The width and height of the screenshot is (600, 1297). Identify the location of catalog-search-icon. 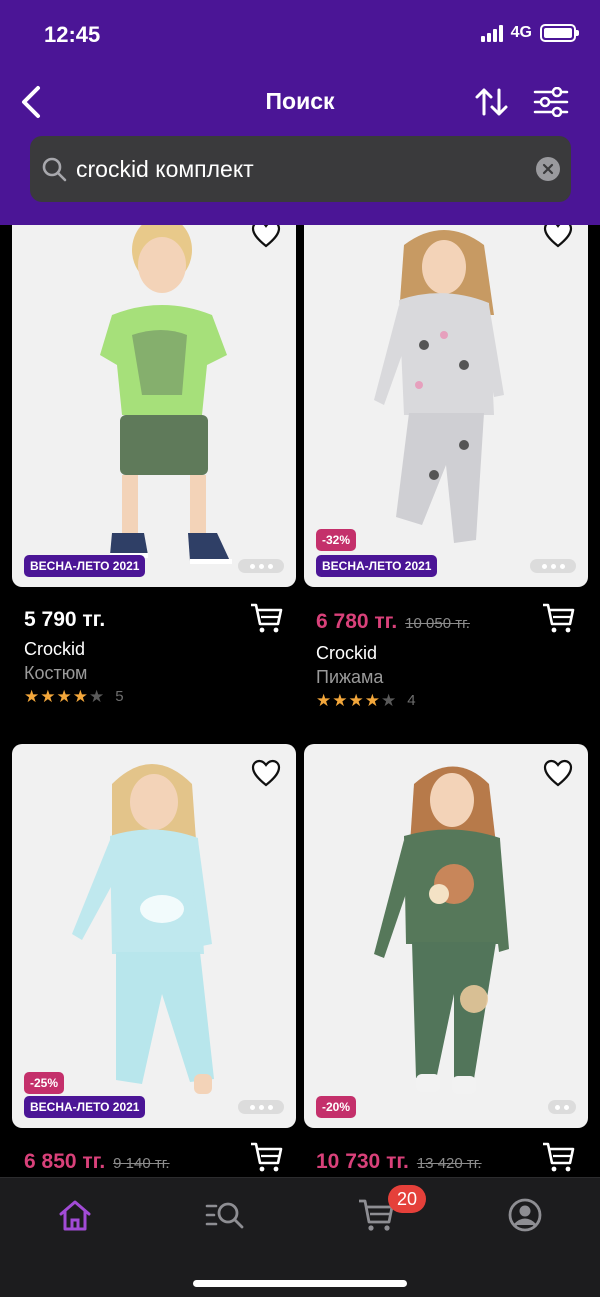
(224, 1215).